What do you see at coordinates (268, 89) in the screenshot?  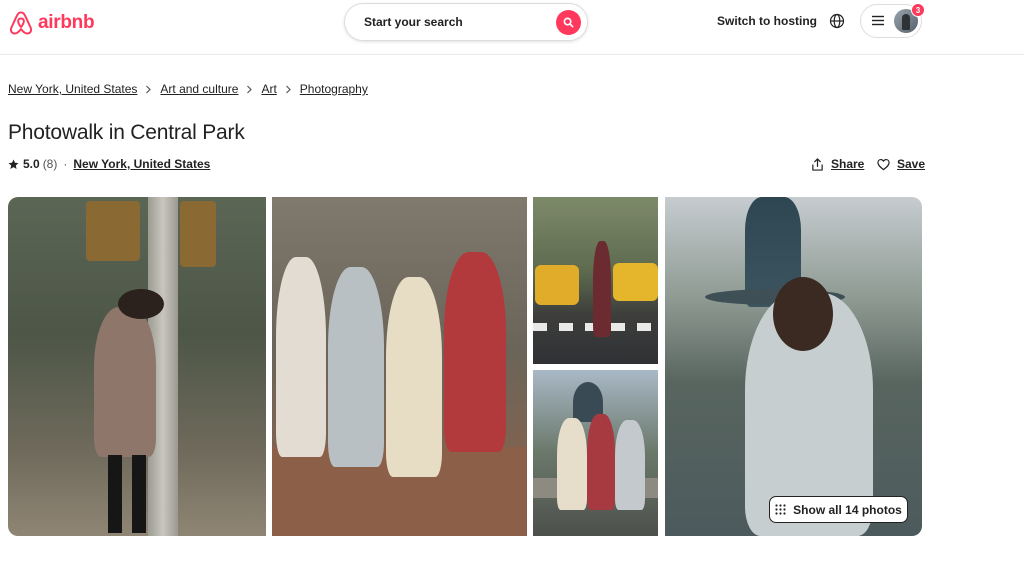 I see `breadcrumb-item-art: Art` at bounding box center [268, 89].